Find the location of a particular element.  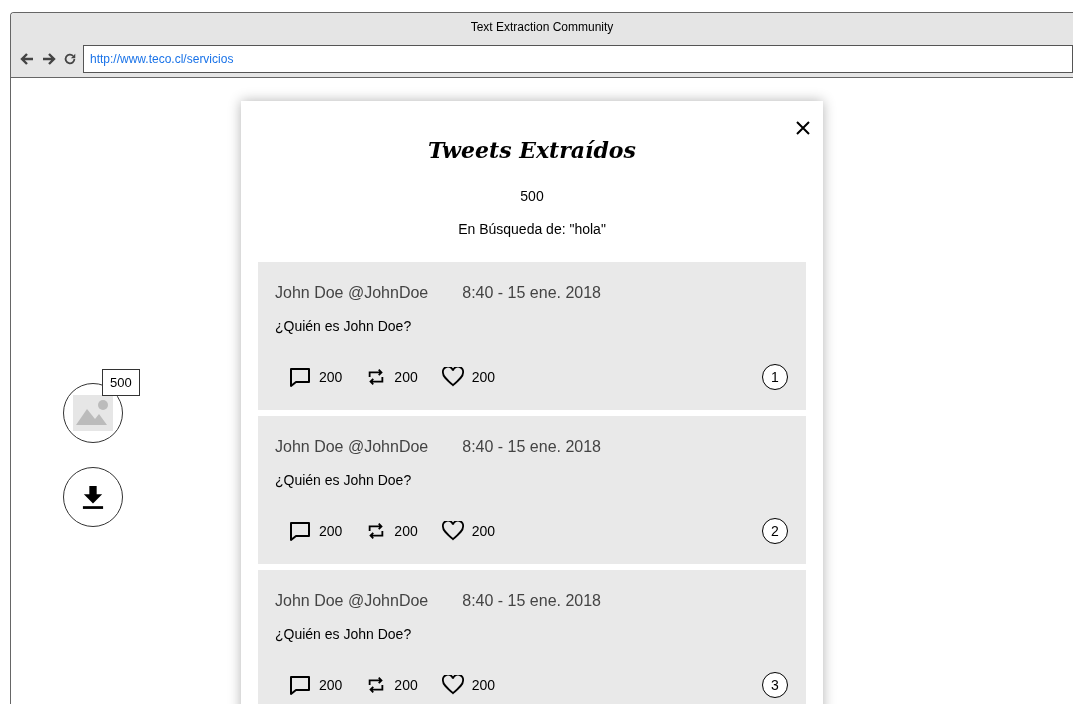

back-icon is located at coordinates (27, 59).